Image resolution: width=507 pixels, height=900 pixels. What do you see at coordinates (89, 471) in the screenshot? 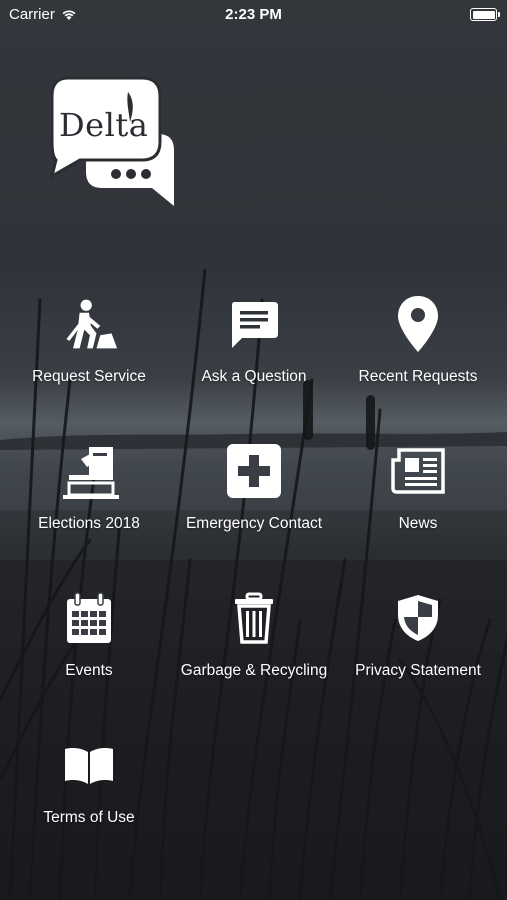
I see `ballot-box-icon` at bounding box center [89, 471].